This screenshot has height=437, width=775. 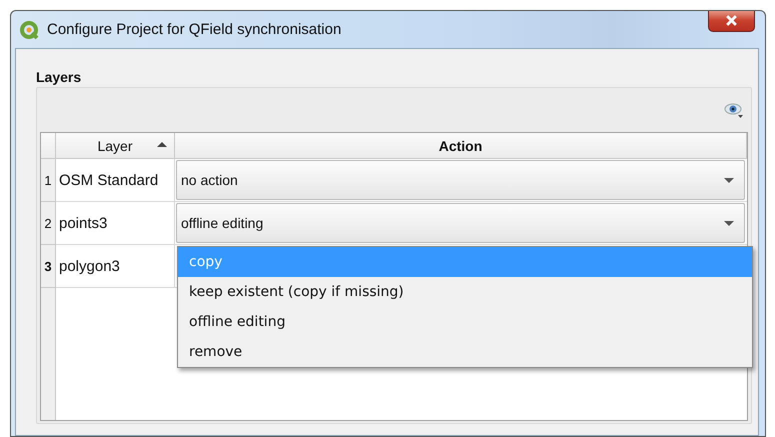 What do you see at coordinates (59, 78) in the screenshot?
I see `section-title: Layers` at bounding box center [59, 78].